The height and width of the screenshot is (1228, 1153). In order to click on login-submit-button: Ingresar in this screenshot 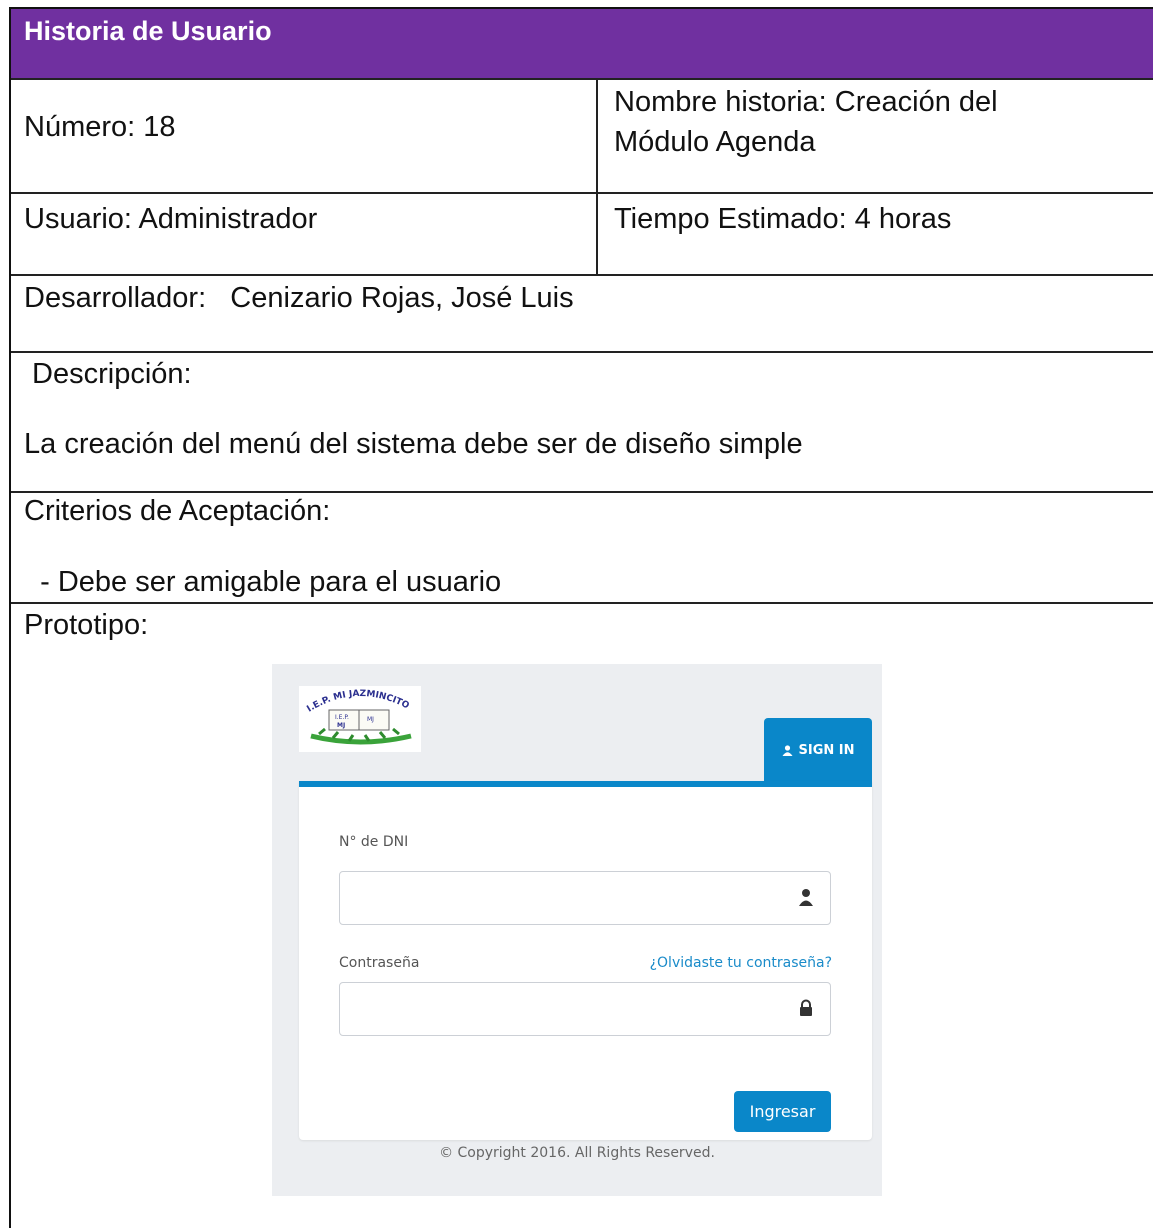, I will do `click(782, 1111)`.